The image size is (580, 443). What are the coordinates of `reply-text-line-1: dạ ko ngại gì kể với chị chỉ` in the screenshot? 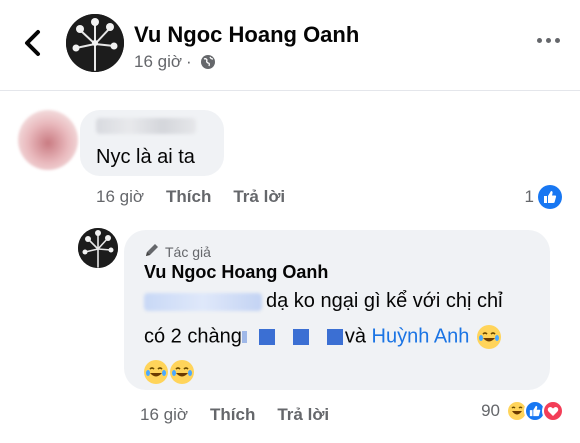 It's located at (323, 301).